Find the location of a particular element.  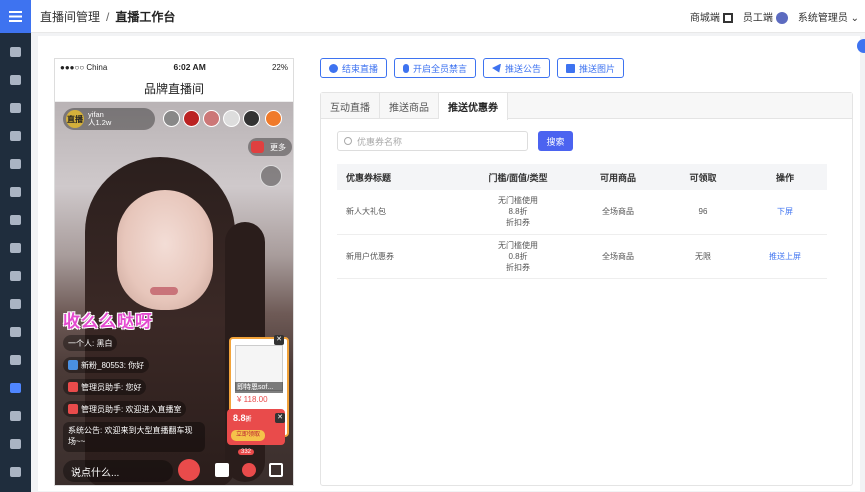

coupon-title: 新用户优惠券 is located at coordinates (400, 256).